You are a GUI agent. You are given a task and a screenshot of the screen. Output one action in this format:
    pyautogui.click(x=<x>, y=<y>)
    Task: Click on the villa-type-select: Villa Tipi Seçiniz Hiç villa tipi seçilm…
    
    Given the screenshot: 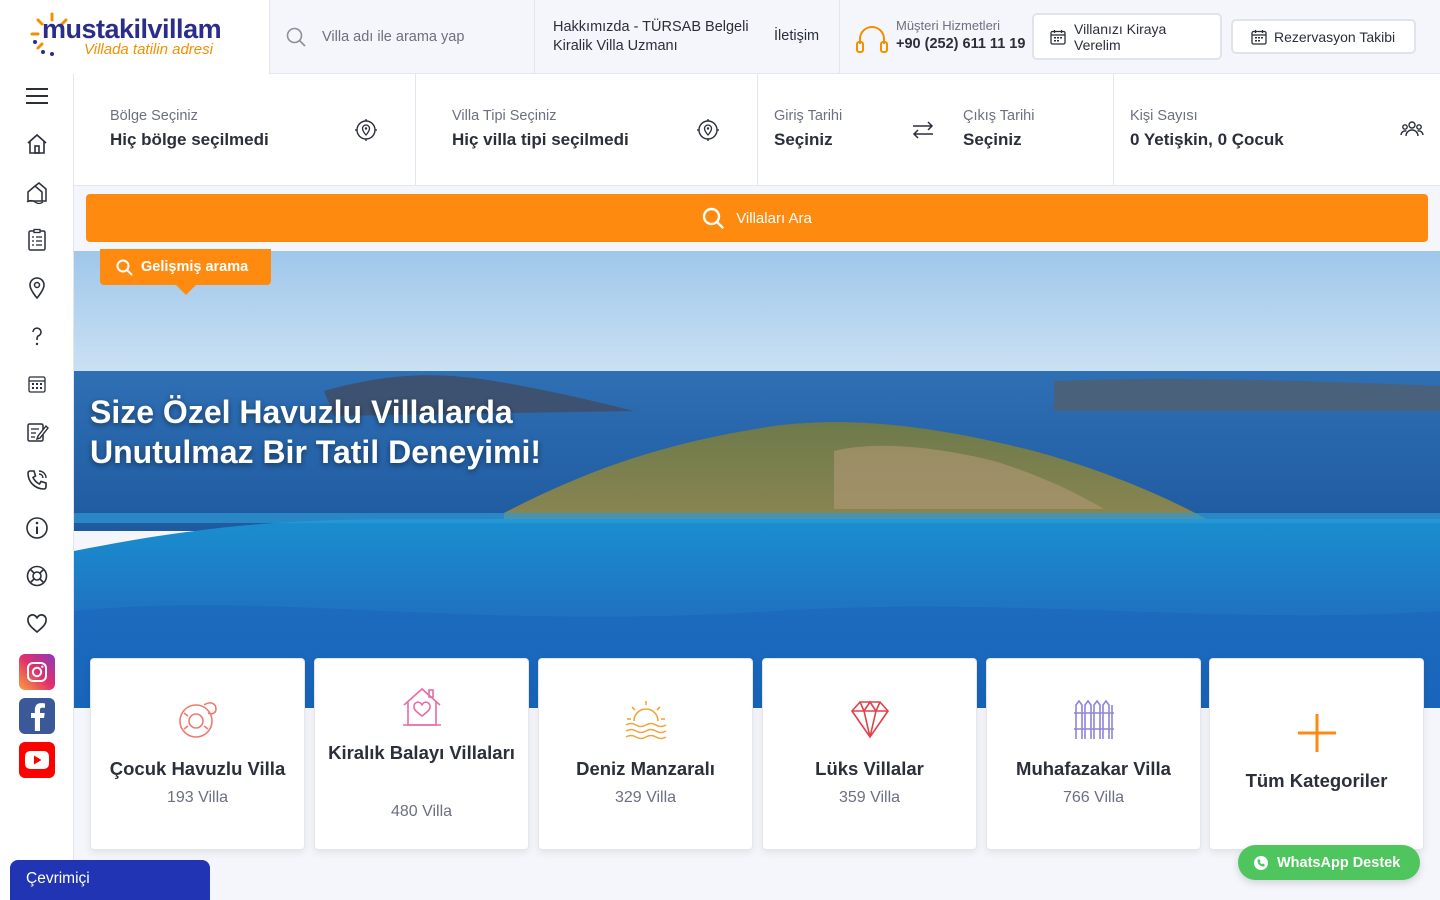 What is the action you would take?
    pyautogui.click(x=587, y=130)
    